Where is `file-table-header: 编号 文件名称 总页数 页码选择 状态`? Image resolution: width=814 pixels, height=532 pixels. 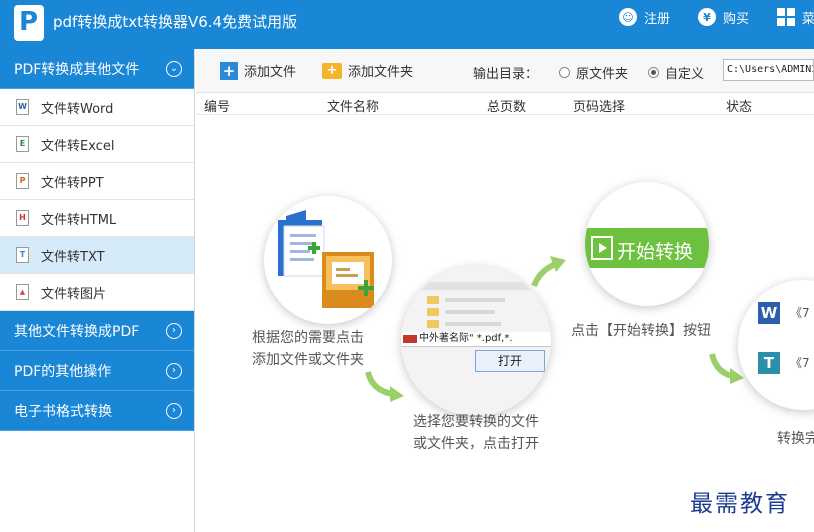 file-table-header: 编号 文件名称 总页数 页码选择 状态 is located at coordinates (505, 104).